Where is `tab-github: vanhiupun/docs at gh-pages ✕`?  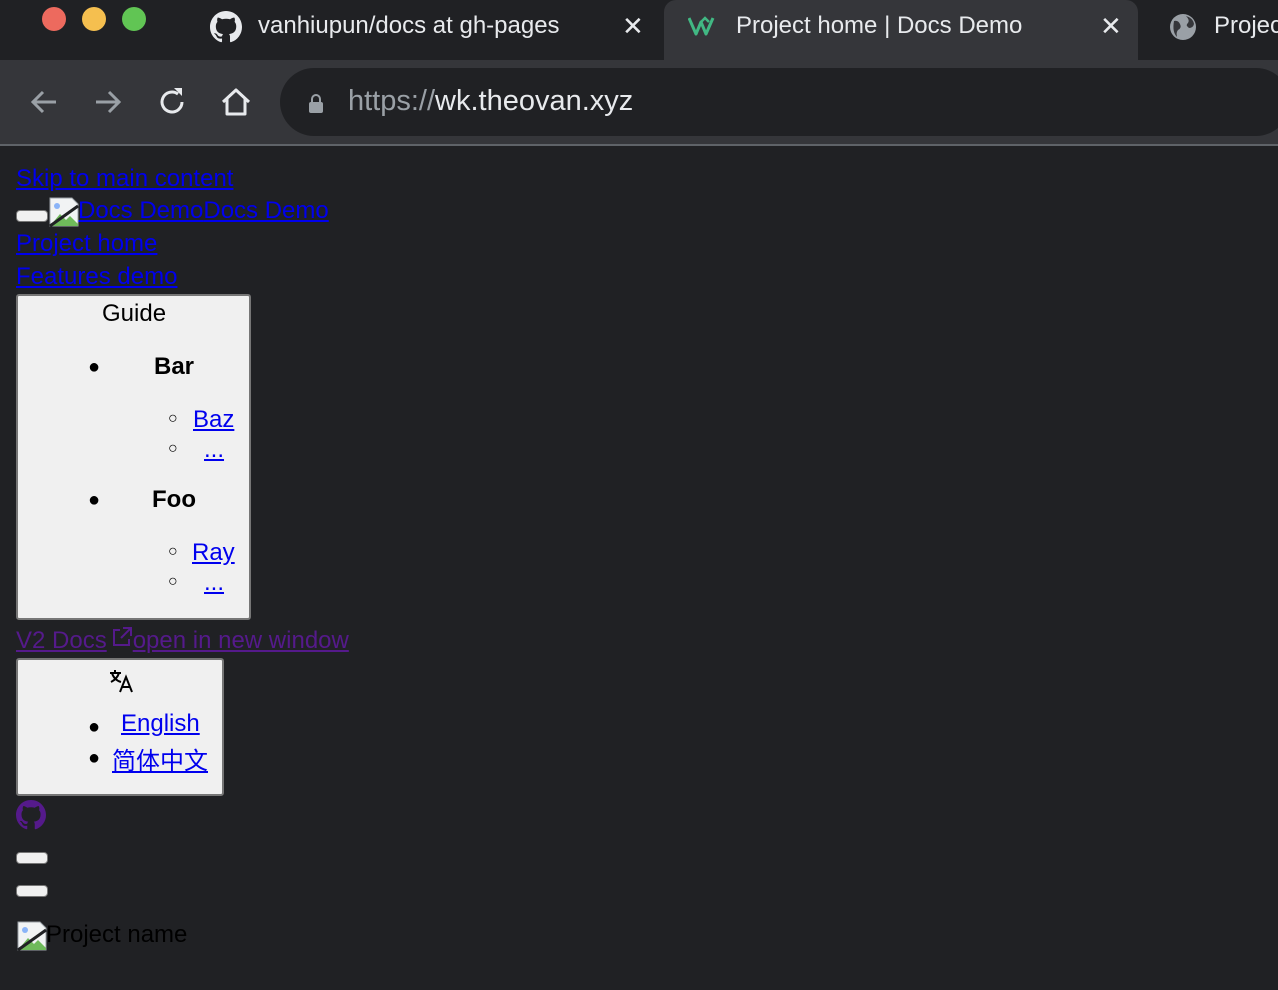 tab-github: vanhiupun/docs at gh-pages ✕ is located at coordinates (425, 30).